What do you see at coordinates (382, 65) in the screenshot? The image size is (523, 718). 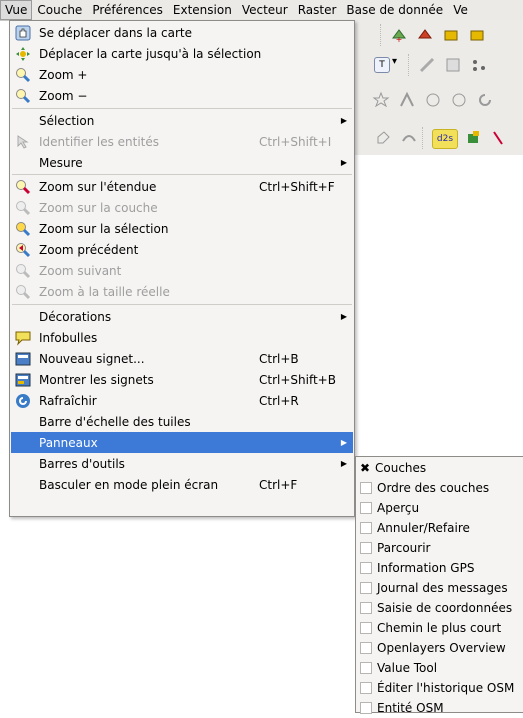 I see `text-annotation-icon: T` at bounding box center [382, 65].